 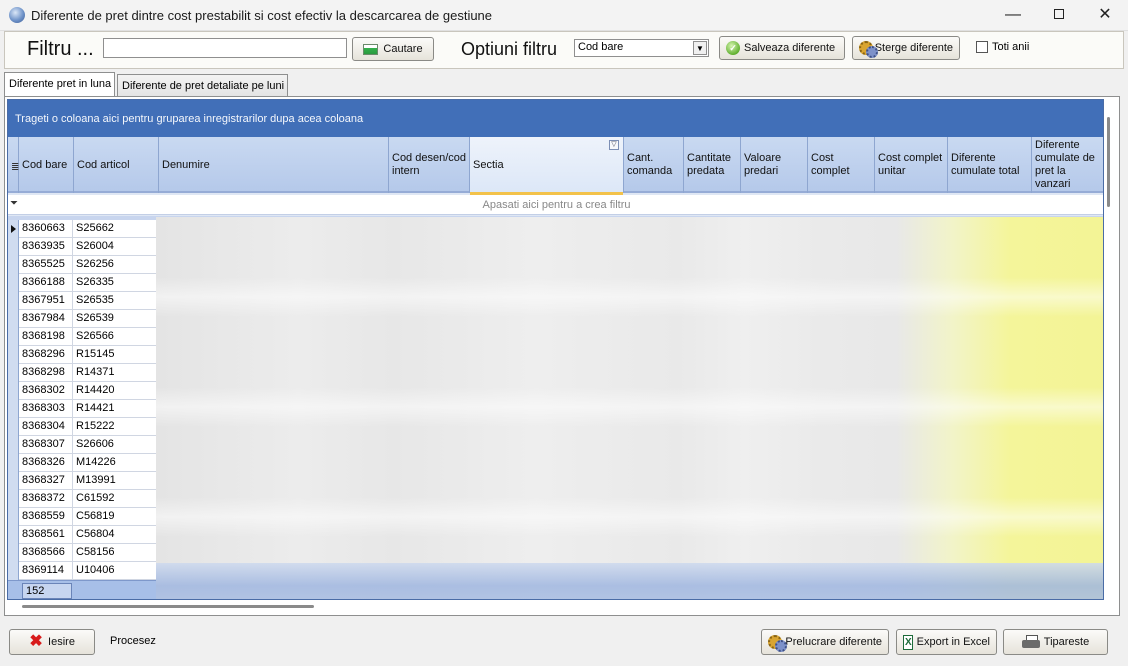 I want to click on minimize-button: —, so click(x=1013, y=15).